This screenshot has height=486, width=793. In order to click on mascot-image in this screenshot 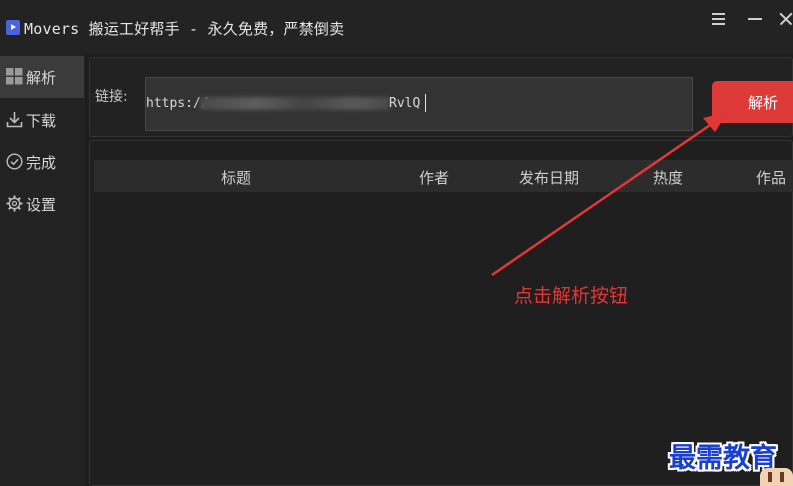, I will do `click(776, 477)`.